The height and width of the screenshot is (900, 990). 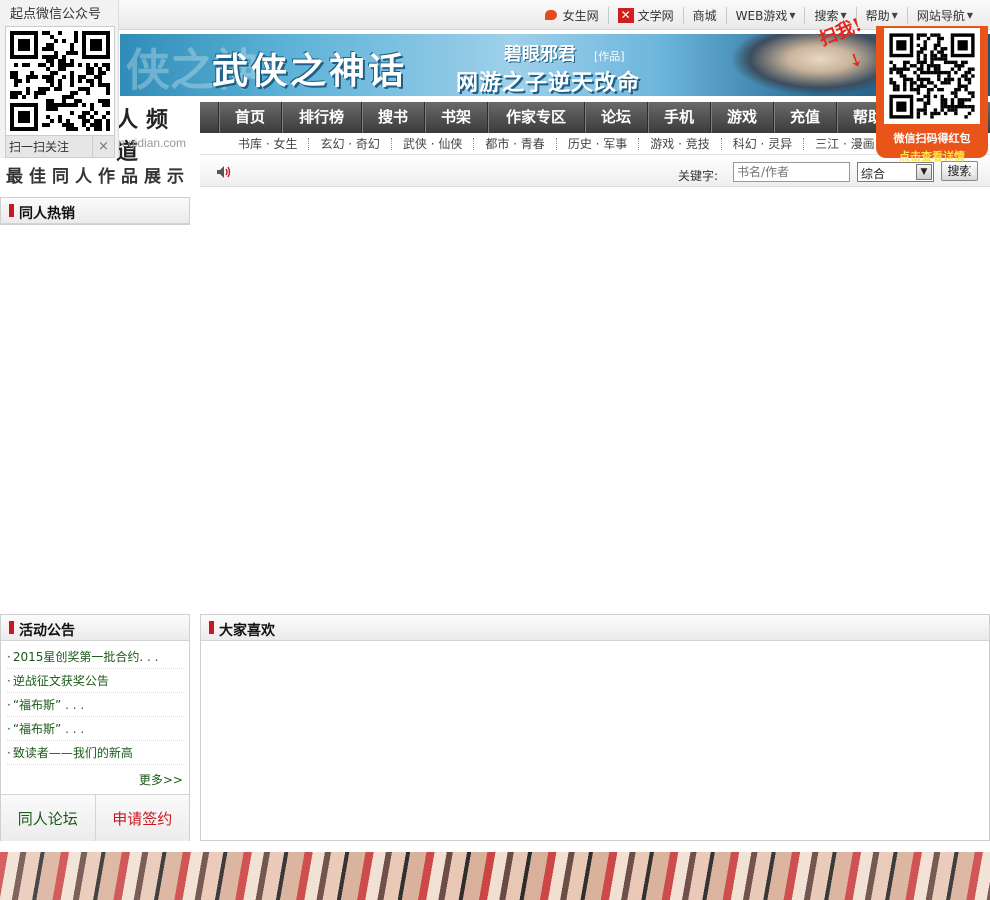 I want to click on section-header: 活动公告, so click(x=95, y=628).